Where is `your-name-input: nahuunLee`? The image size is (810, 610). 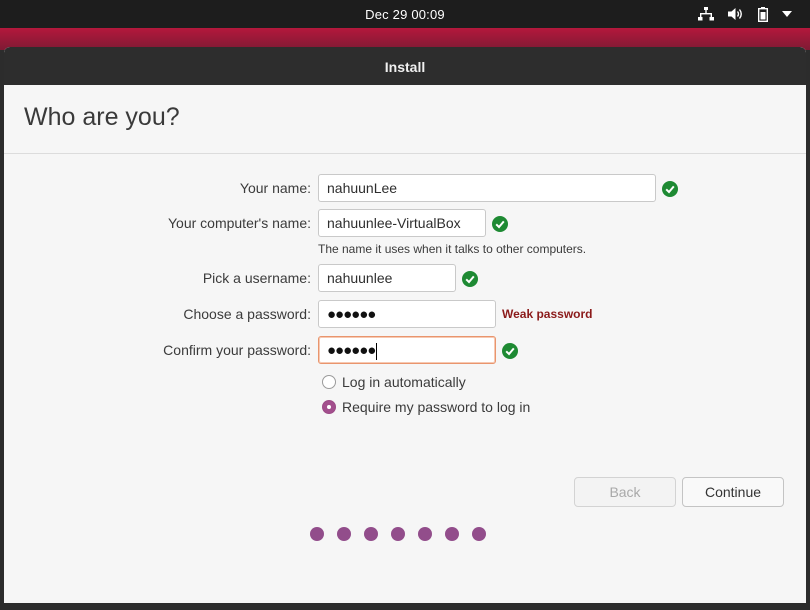 your-name-input: nahuunLee is located at coordinates (487, 188).